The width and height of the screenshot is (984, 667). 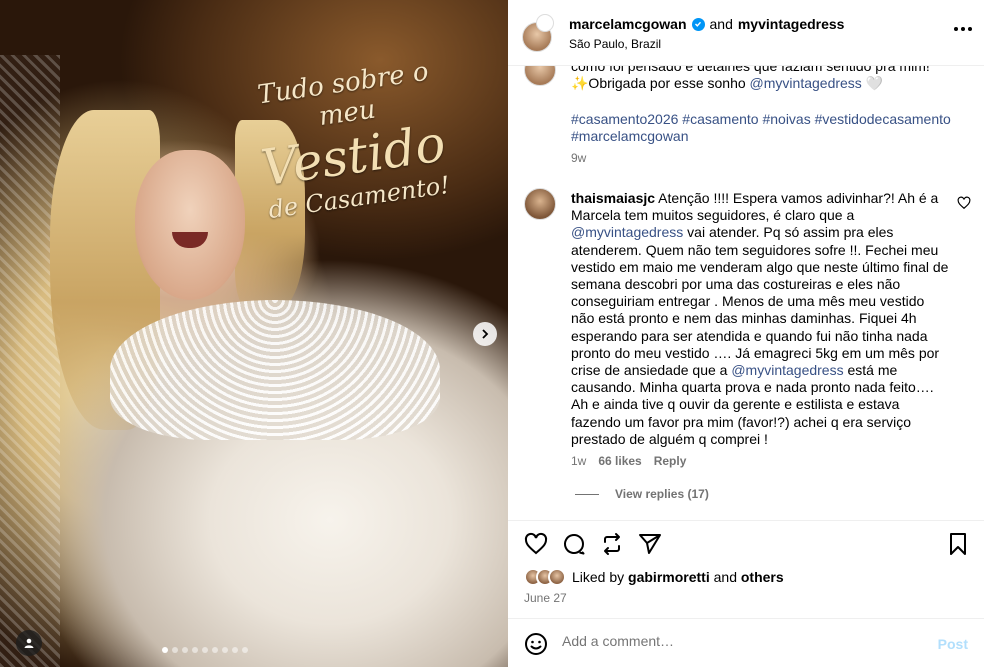 What do you see at coordinates (578, 461) in the screenshot?
I see `comment-timestamp: 1w` at bounding box center [578, 461].